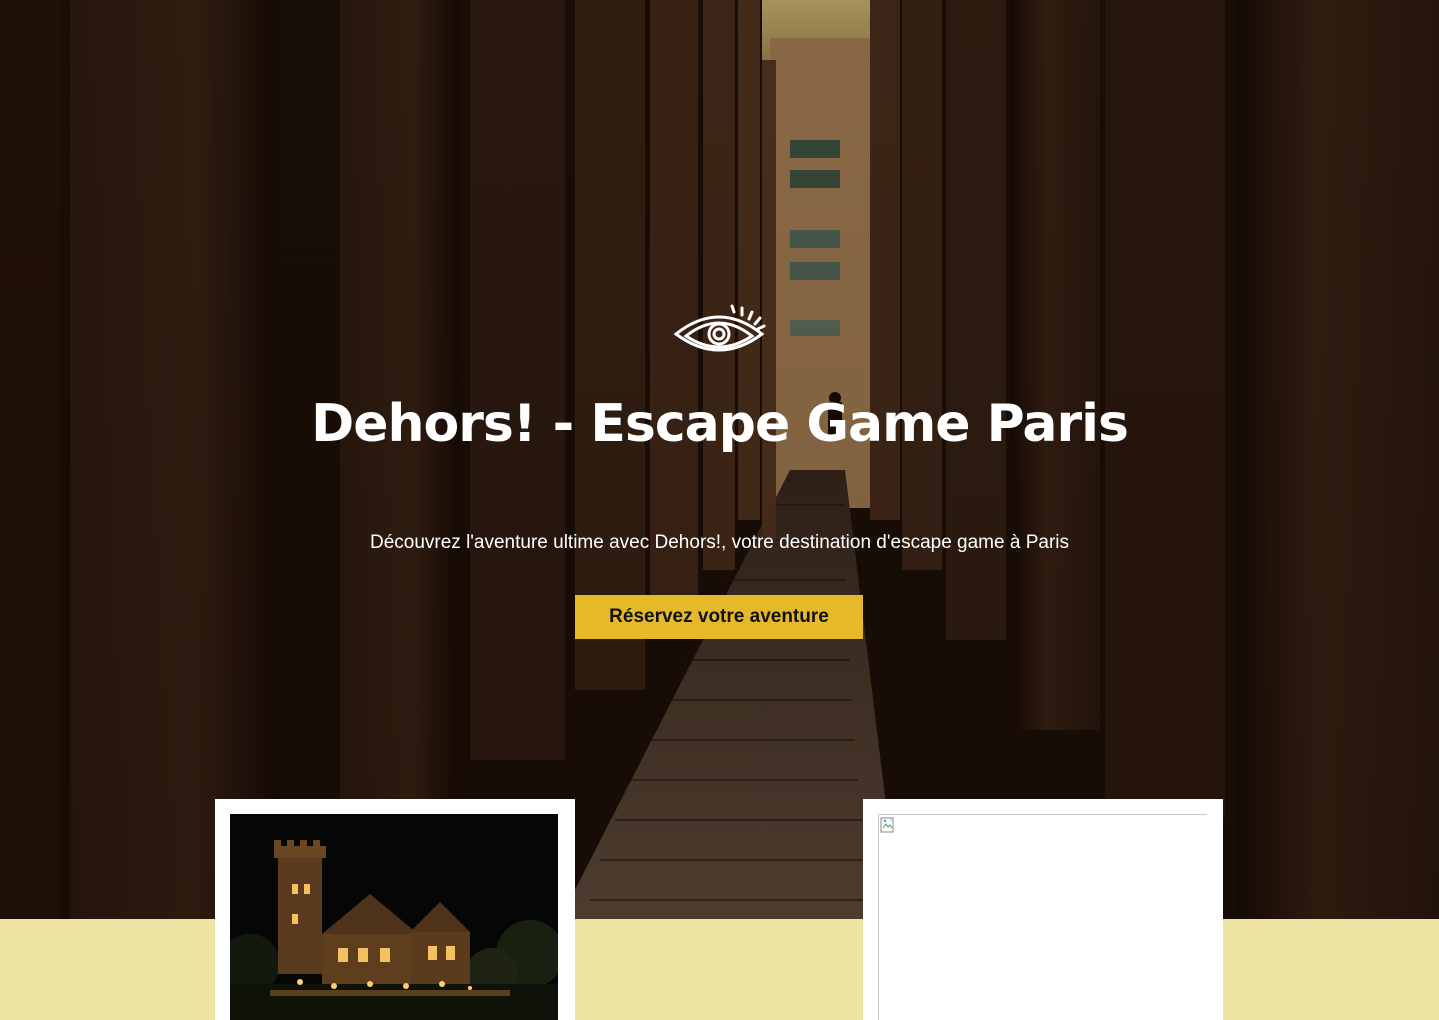 This screenshot has height=1020, width=1439. What do you see at coordinates (1042, 917) in the screenshot?
I see `image-placeholder` at bounding box center [1042, 917].